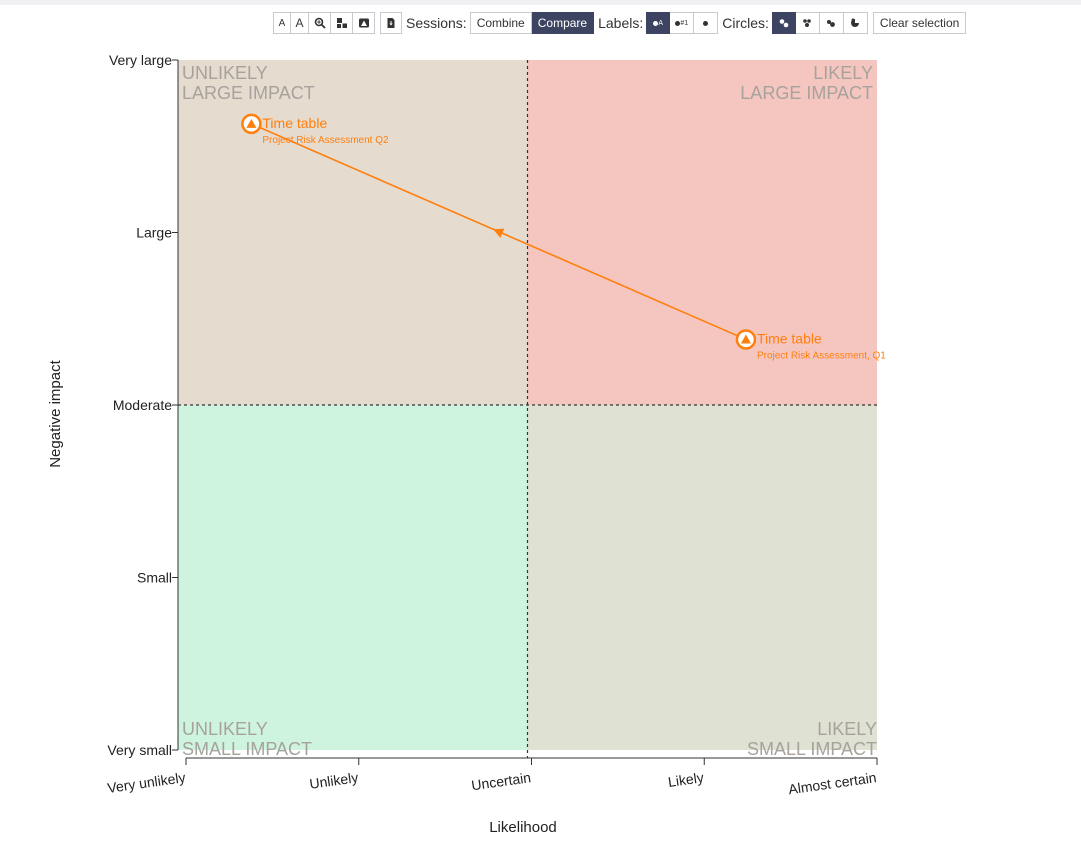  Describe the element at coordinates (55, 413) in the screenshot. I see `y-axis-title: Negative impact` at that location.